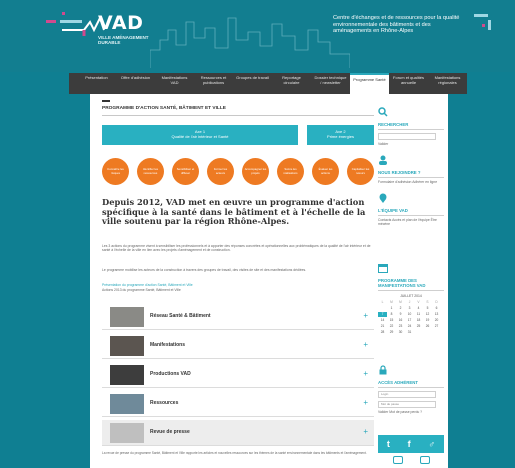 The image size is (515, 468). Describe the element at coordinates (213, 83) in the screenshot. I see `nav-item: Ressources et publications` at that location.